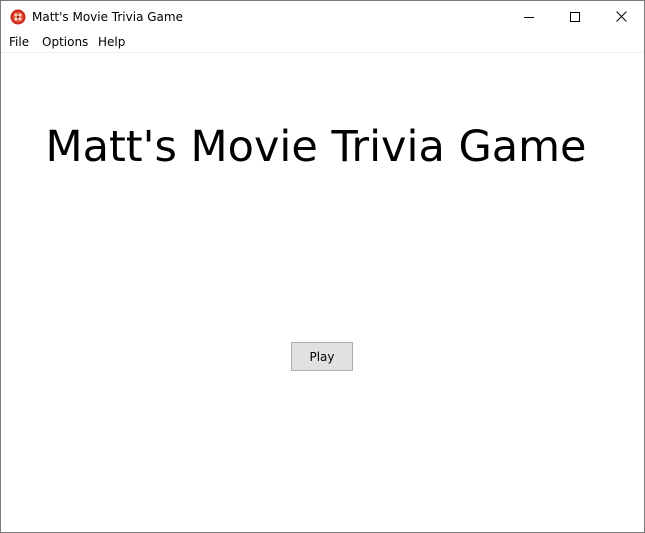  What do you see at coordinates (18, 17) in the screenshot?
I see `movie-reel-icon` at bounding box center [18, 17].